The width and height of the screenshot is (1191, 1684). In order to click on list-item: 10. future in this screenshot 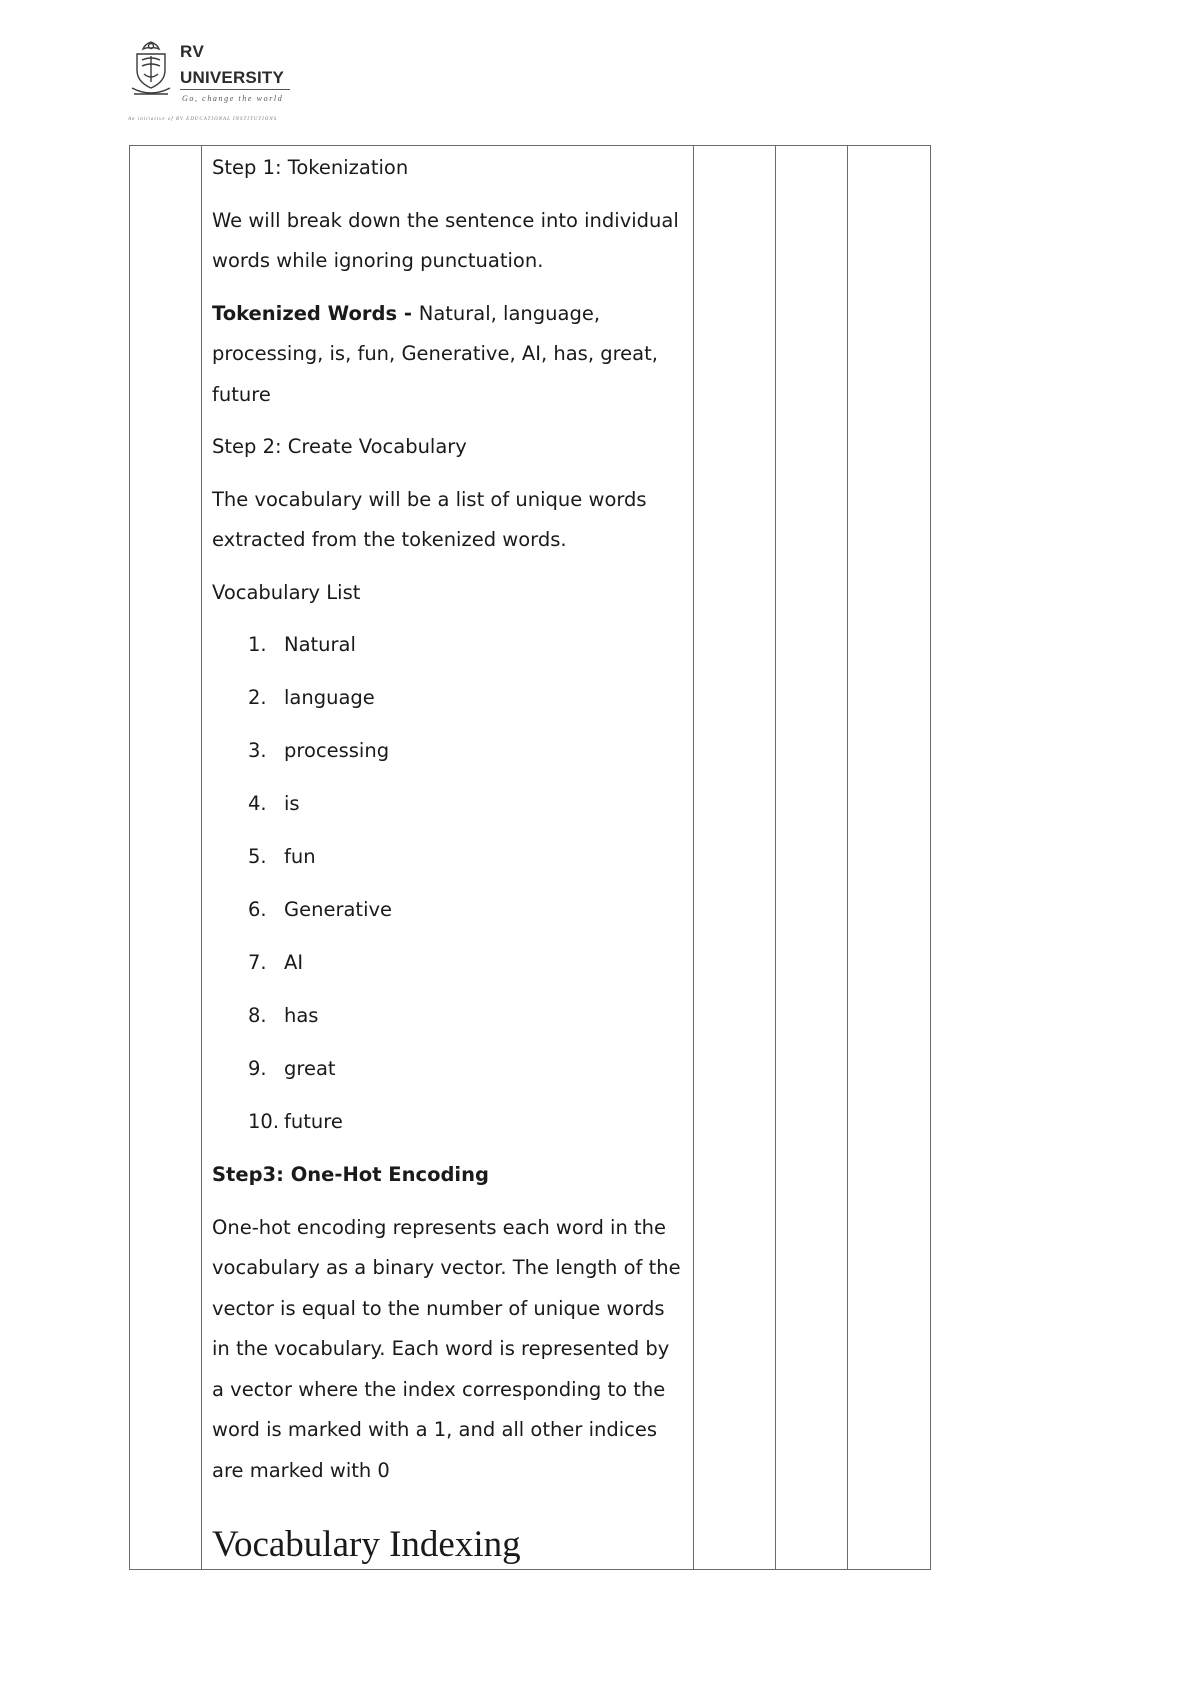, I will do `click(447, 1128)`.